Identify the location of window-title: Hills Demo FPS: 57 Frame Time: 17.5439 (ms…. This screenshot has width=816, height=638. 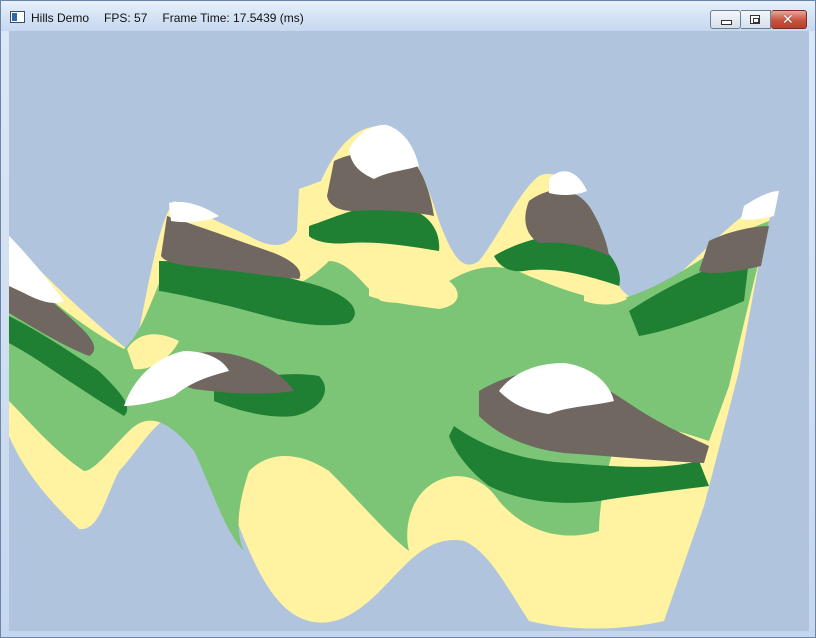
(175, 18).